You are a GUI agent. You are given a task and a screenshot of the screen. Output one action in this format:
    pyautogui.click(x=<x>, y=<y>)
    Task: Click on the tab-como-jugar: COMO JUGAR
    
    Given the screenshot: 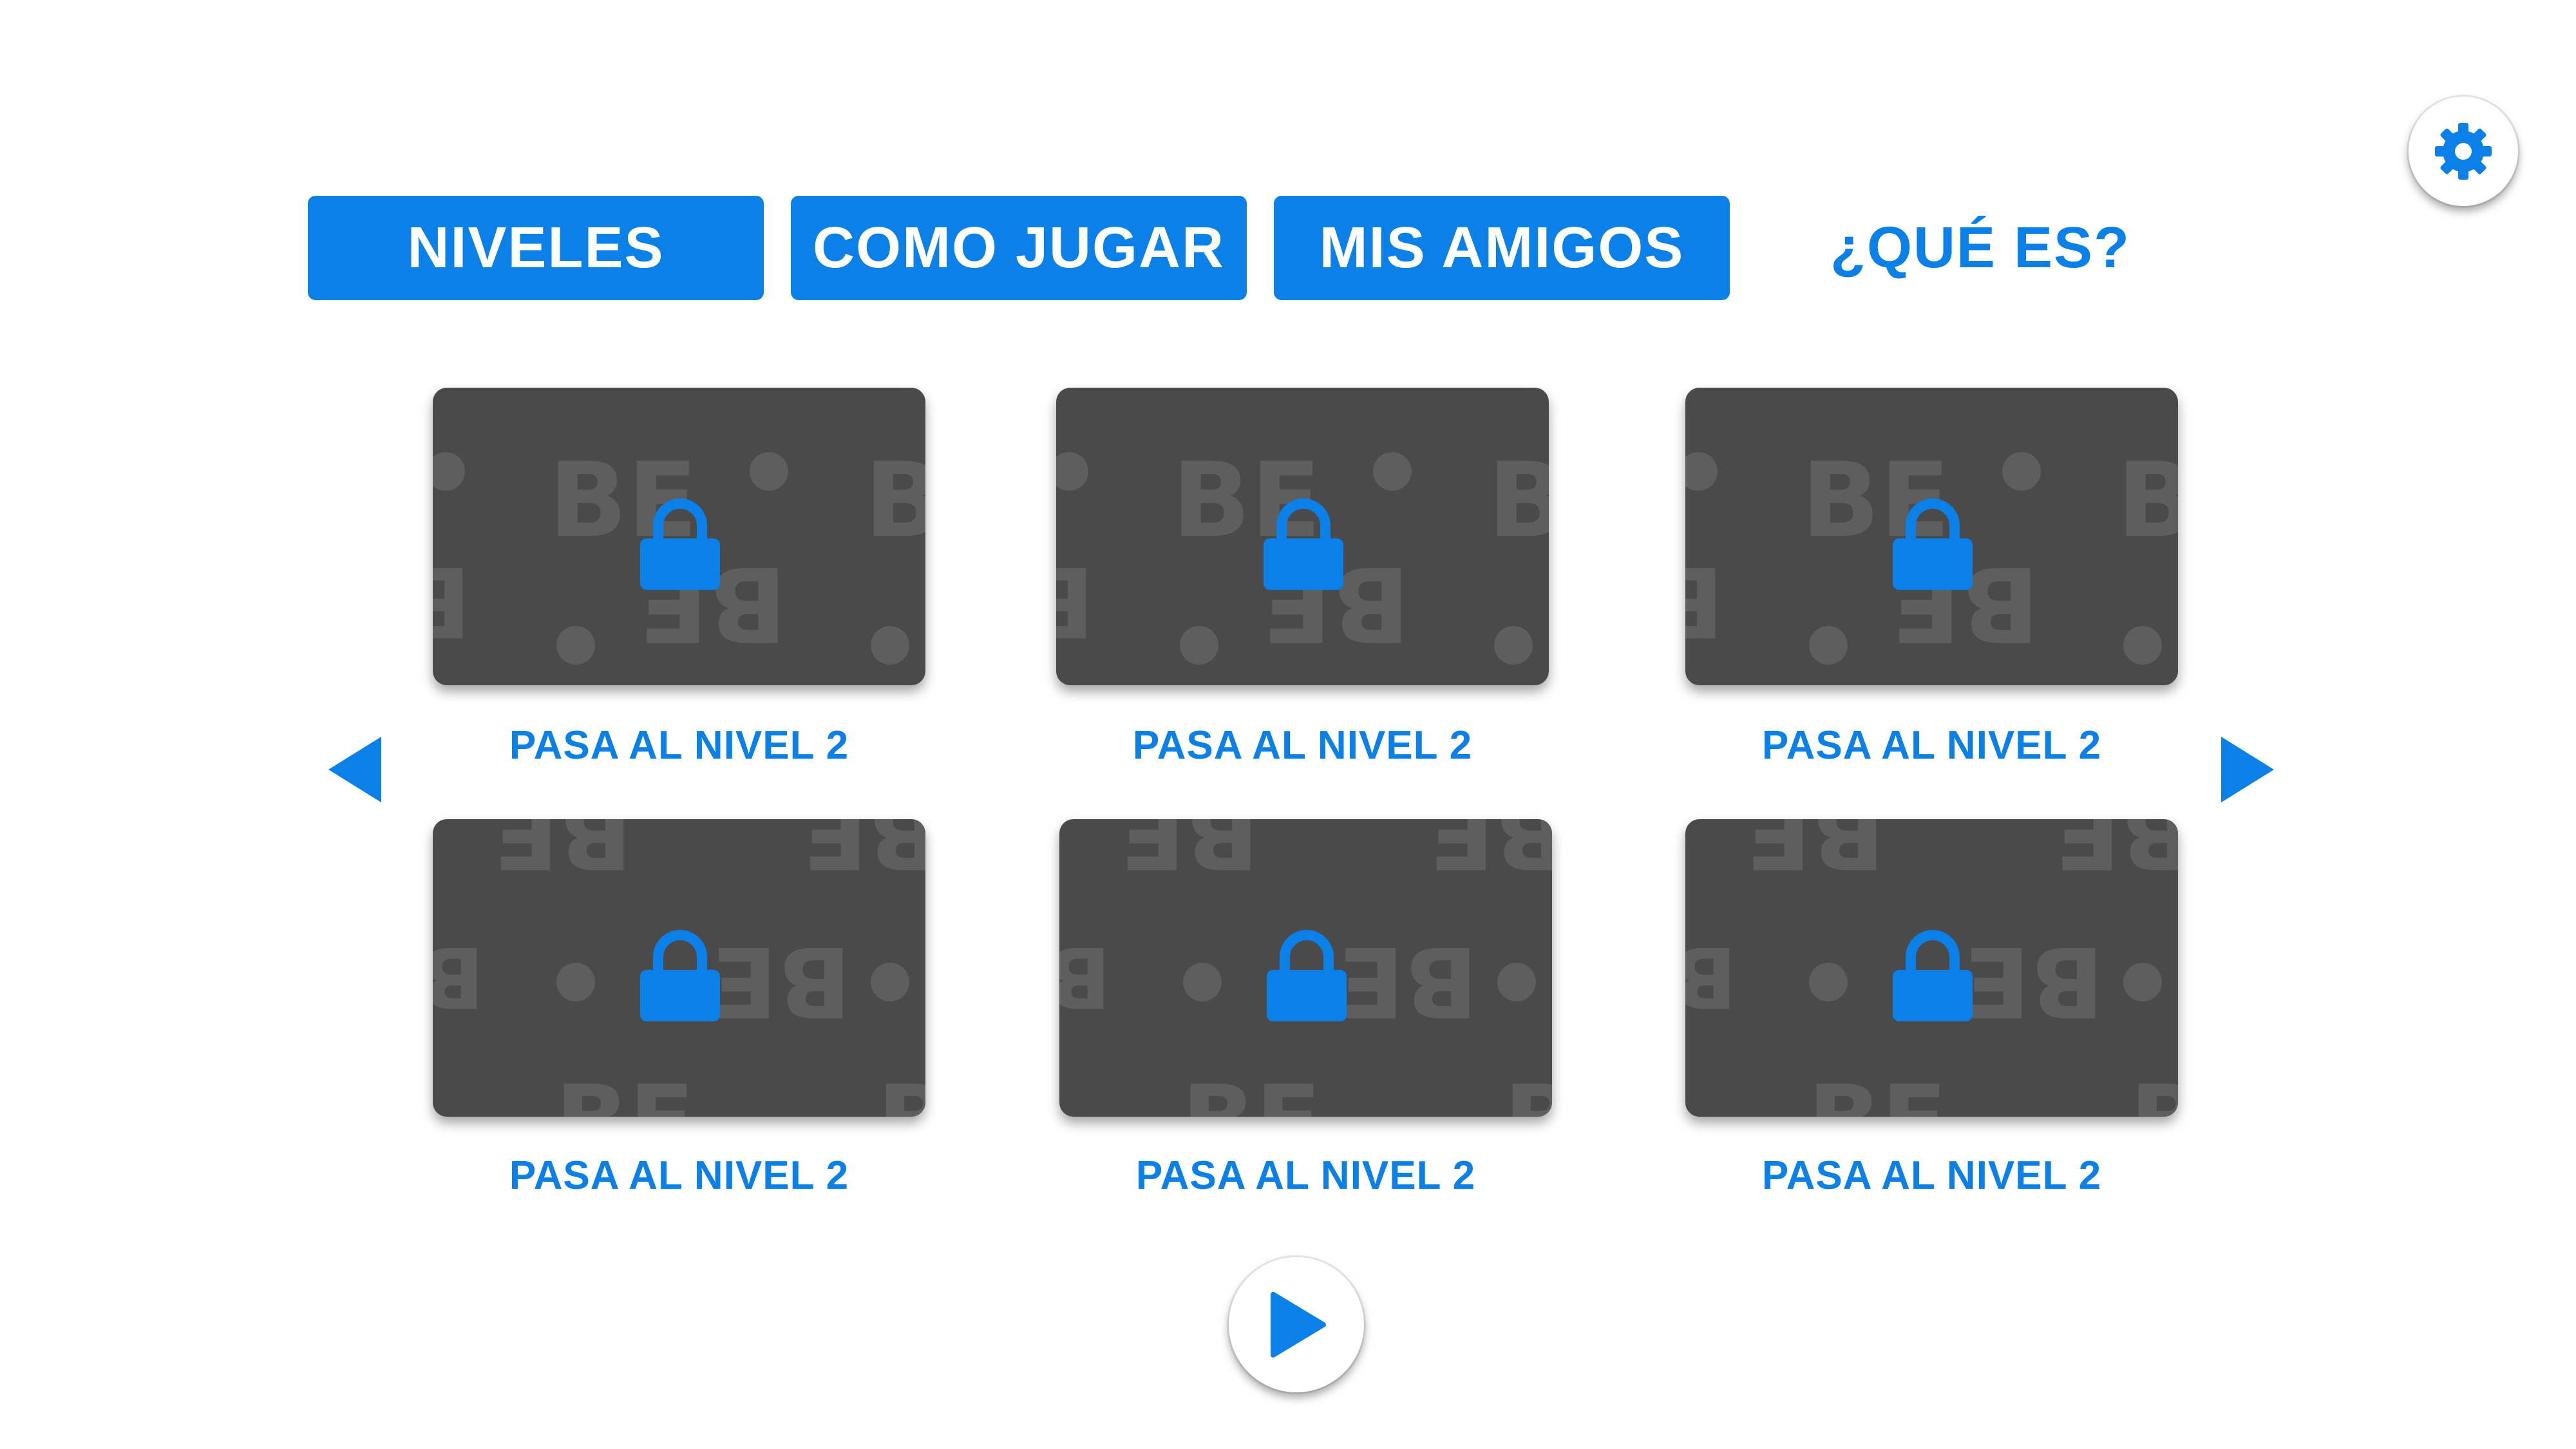 What is the action you would take?
    pyautogui.click(x=1019, y=248)
    